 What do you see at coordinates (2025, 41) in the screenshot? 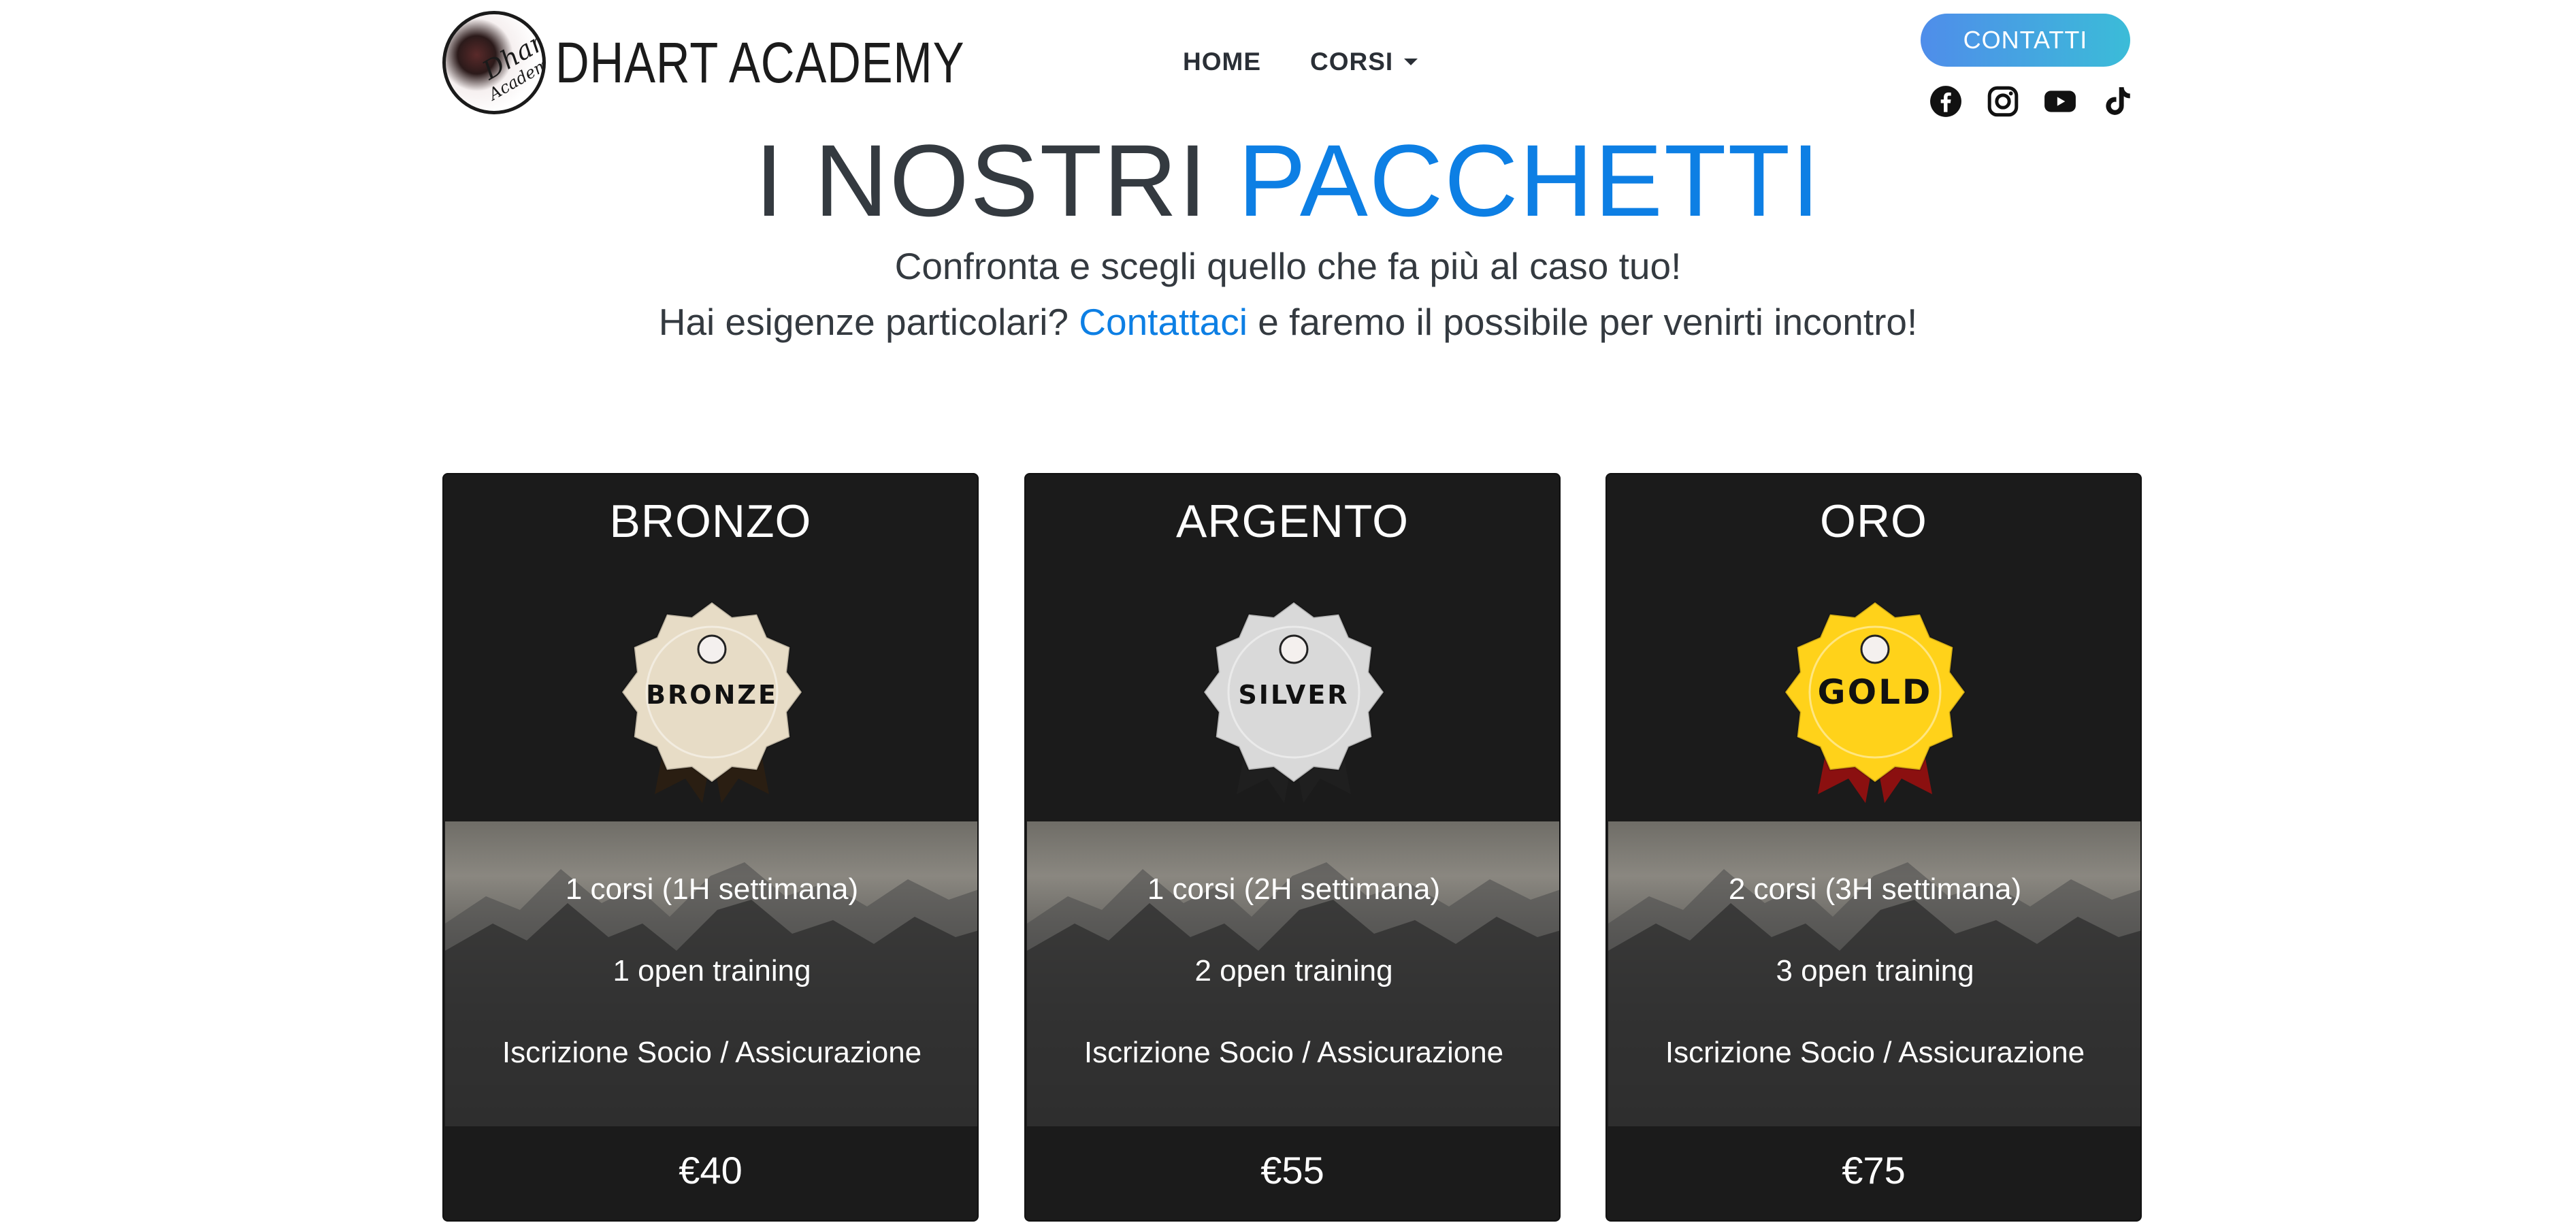
I see `contact-button: CONTATTI` at bounding box center [2025, 41].